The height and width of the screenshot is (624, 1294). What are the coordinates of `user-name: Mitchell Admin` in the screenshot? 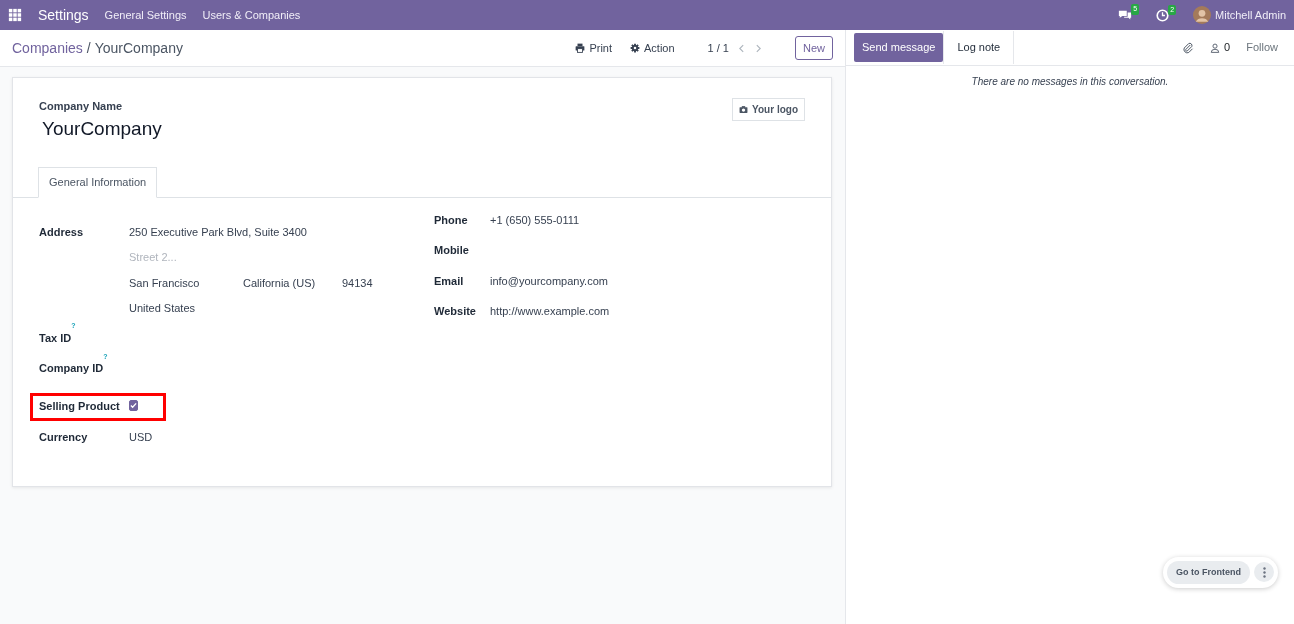 It's located at (1250, 15).